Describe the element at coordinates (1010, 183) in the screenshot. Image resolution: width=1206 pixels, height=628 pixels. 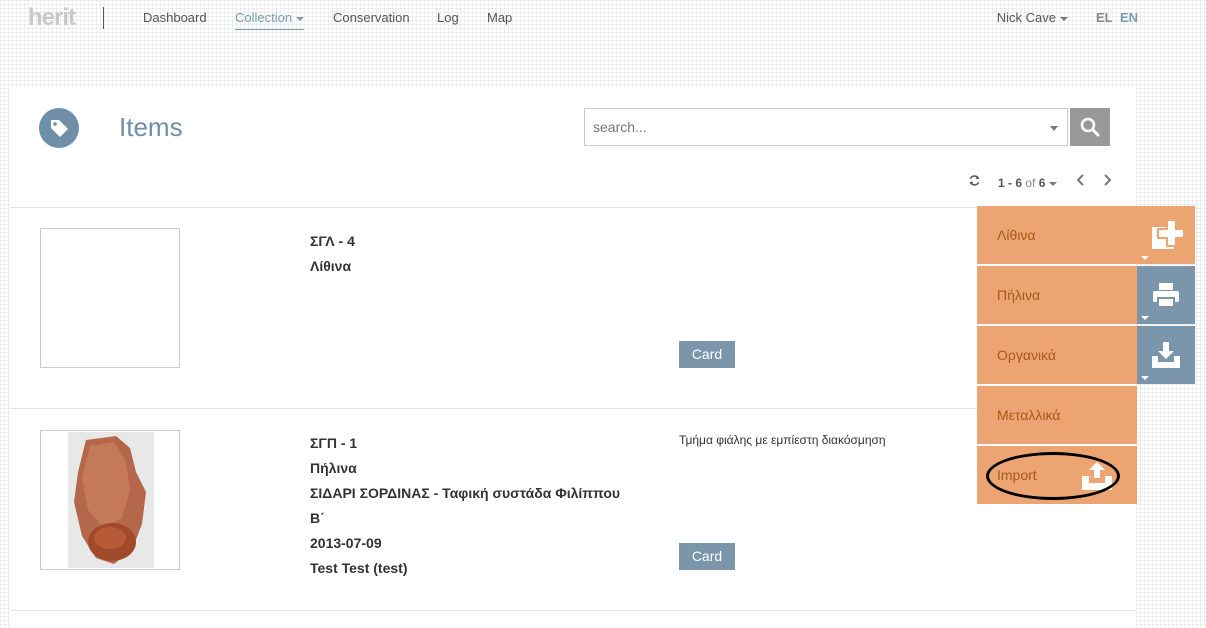
I see `pager-range-value: 1 - 6` at that location.